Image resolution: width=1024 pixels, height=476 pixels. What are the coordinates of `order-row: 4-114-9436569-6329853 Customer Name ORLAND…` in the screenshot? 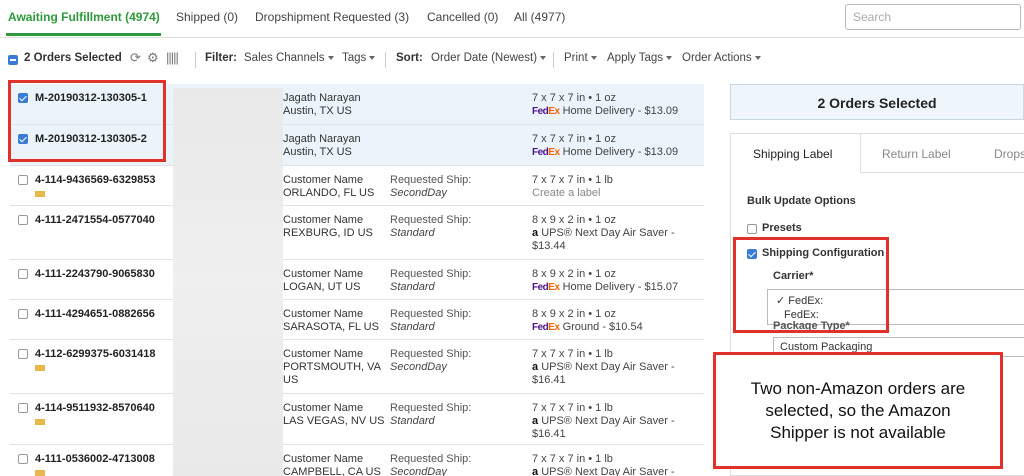 It's located at (357, 186).